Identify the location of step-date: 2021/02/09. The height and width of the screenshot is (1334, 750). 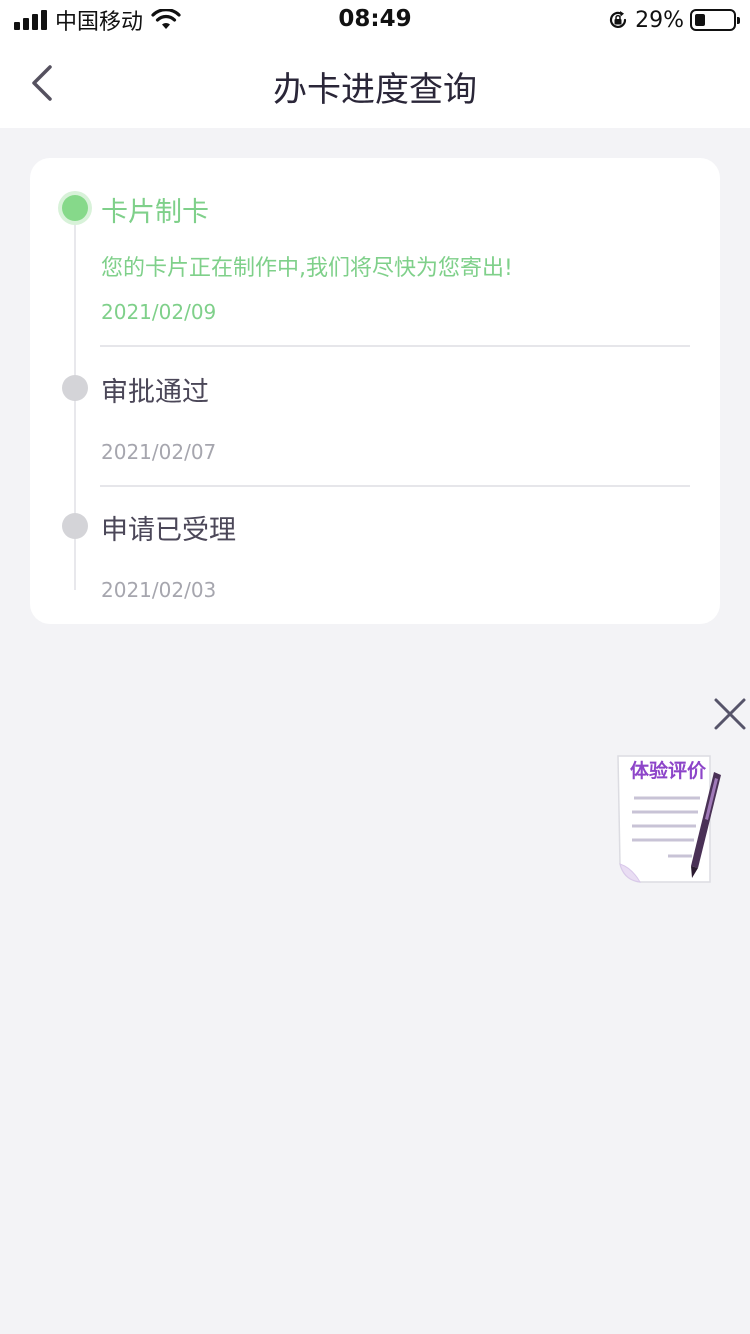
(159, 312).